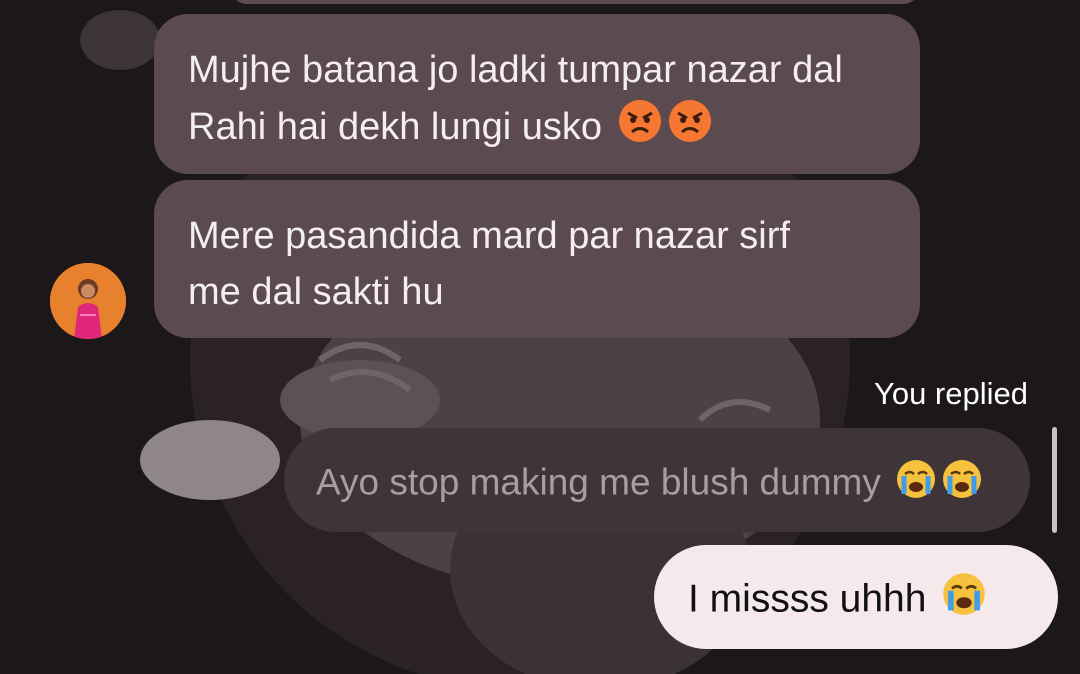 This screenshot has width=1080, height=674. I want to click on sent-message-bubble: I missss uhhh, so click(856, 597).